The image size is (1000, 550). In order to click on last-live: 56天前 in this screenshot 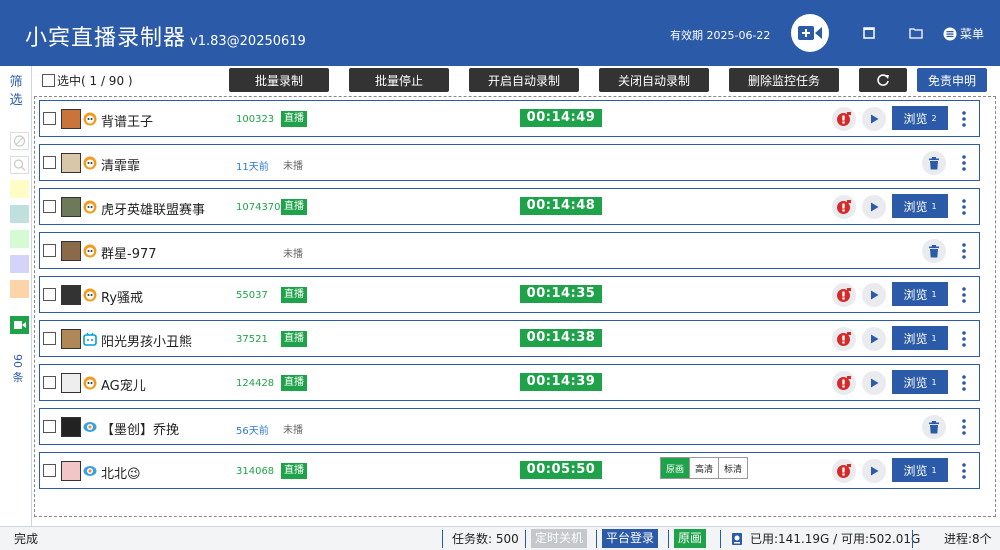, I will do `click(252, 431)`.